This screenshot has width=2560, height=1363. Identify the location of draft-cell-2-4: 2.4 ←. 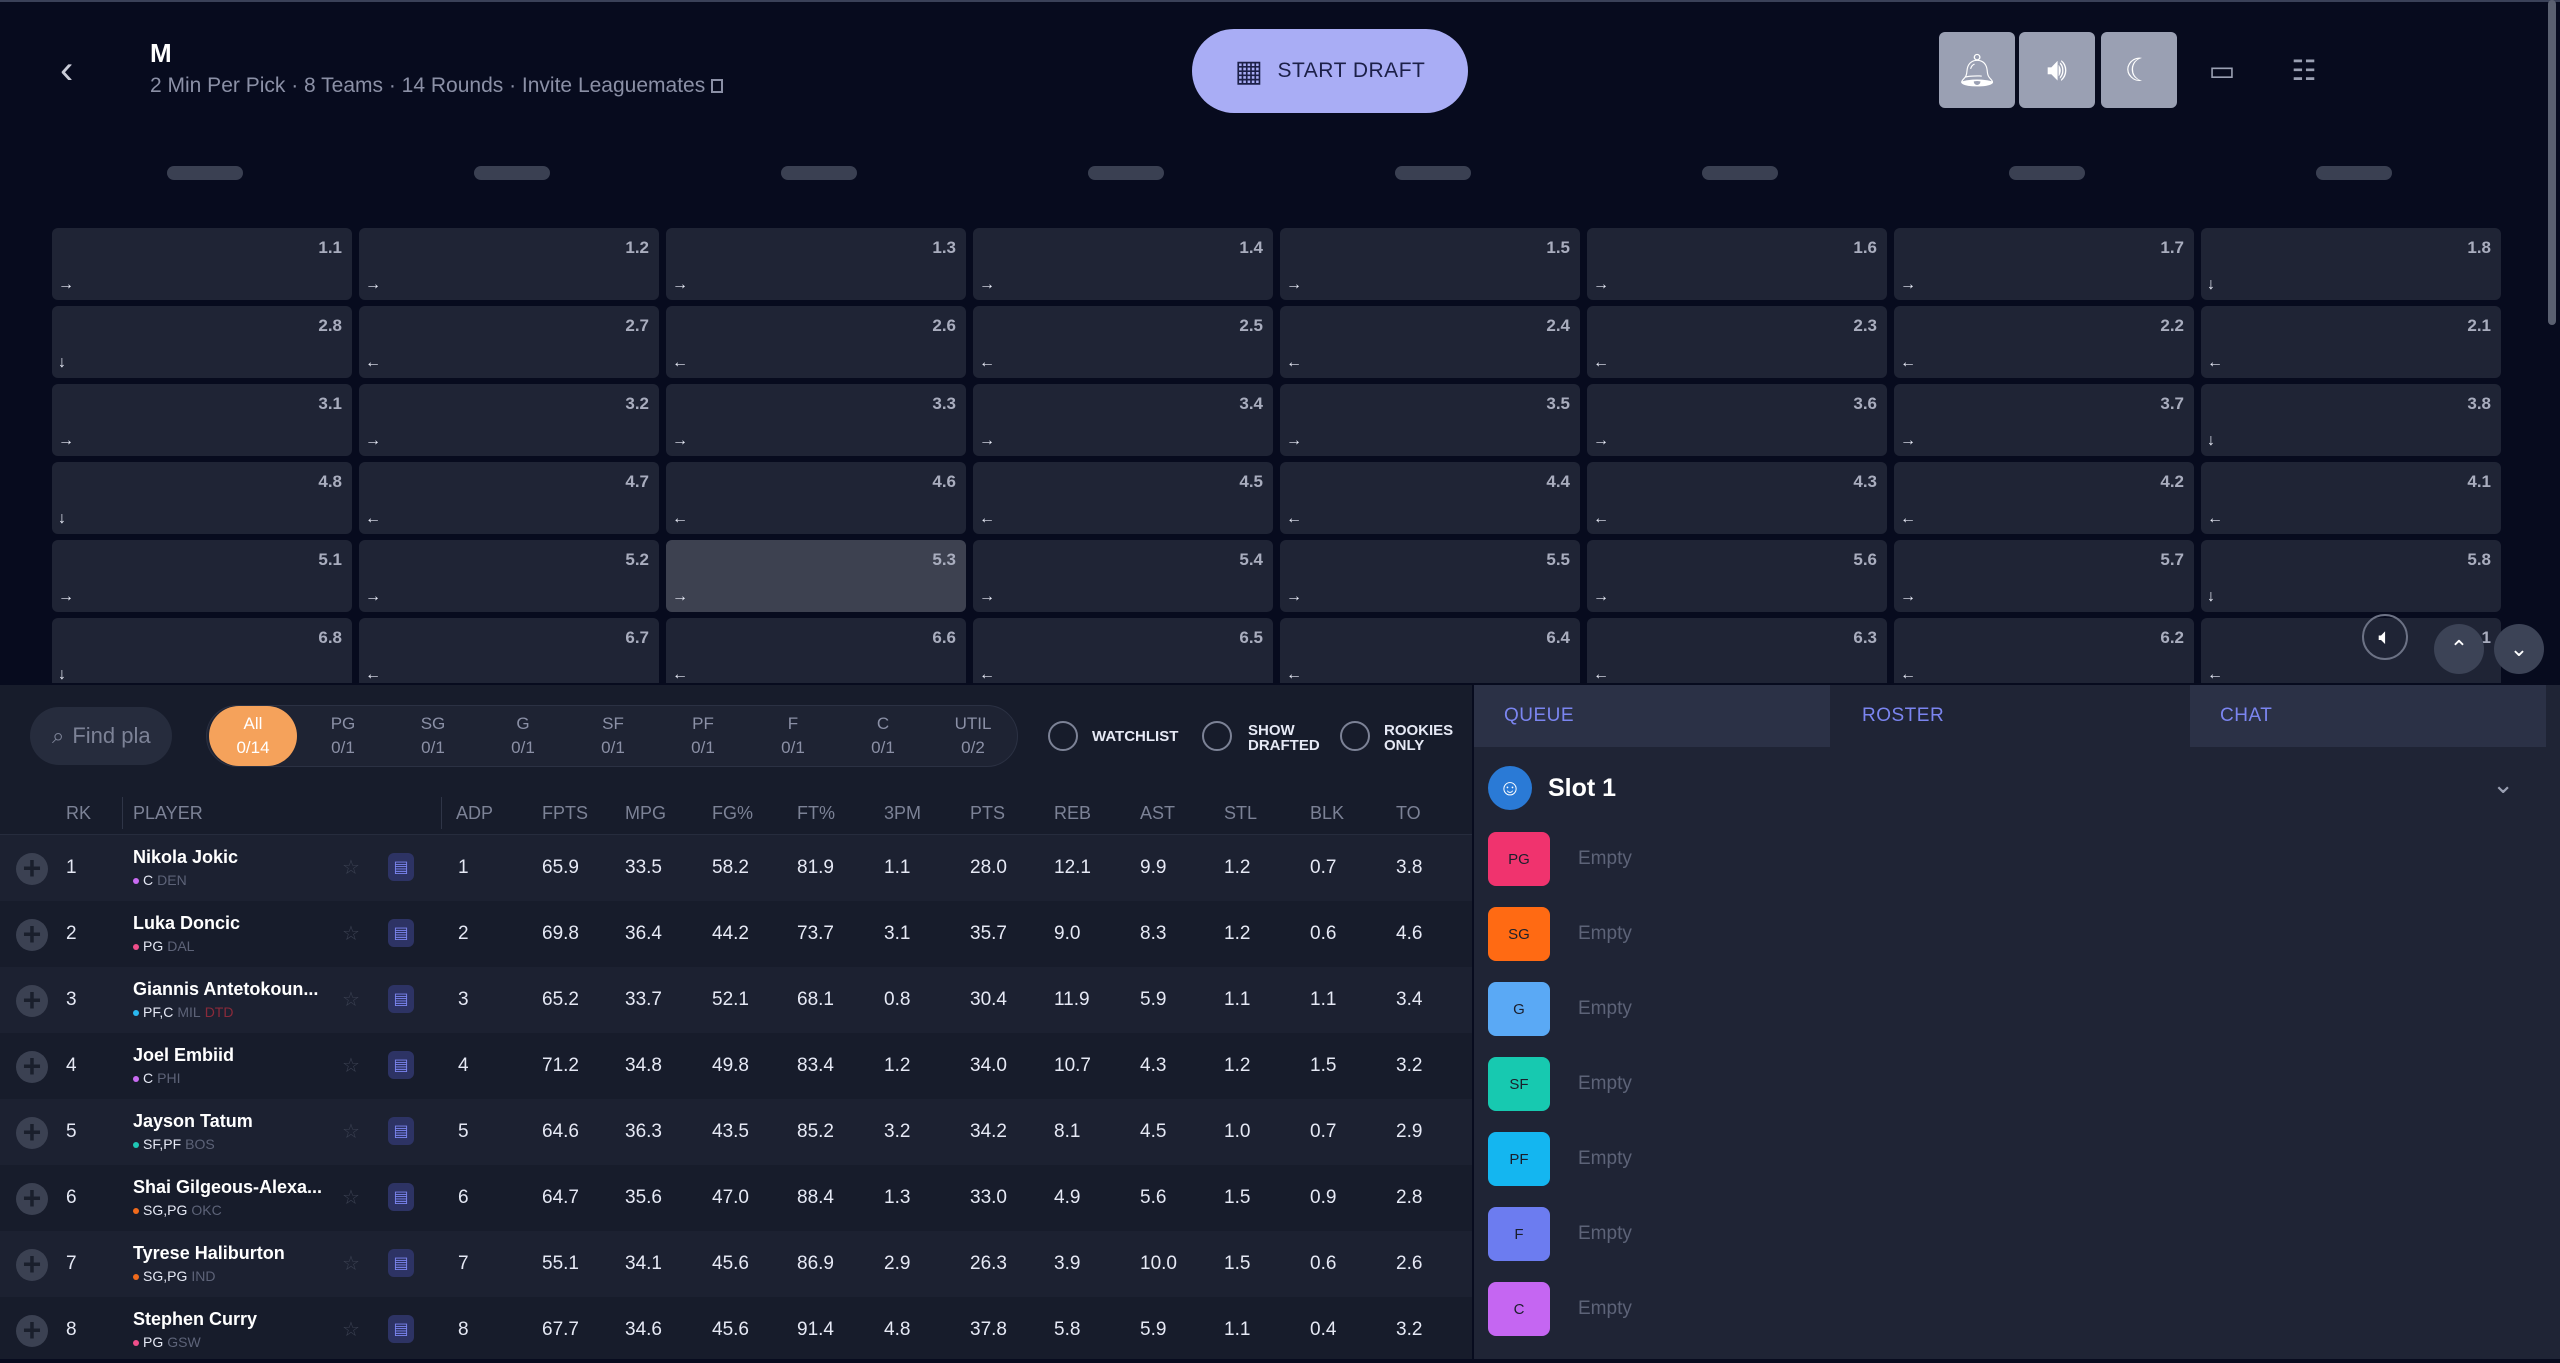
(1430, 342).